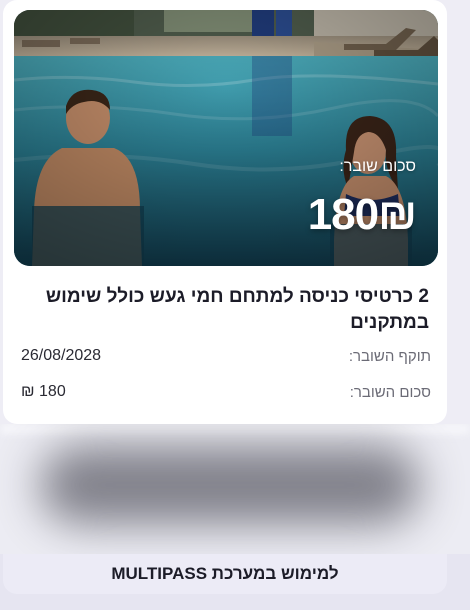 This screenshot has height=610, width=470. I want to click on validity-value: 26/08/2028, so click(61, 355).